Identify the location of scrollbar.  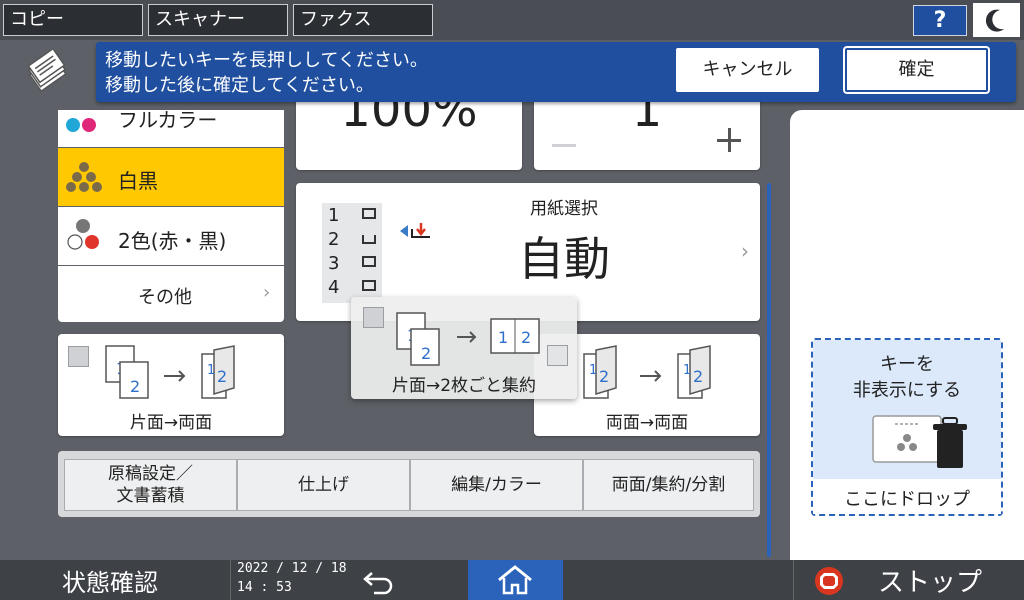
(769, 370).